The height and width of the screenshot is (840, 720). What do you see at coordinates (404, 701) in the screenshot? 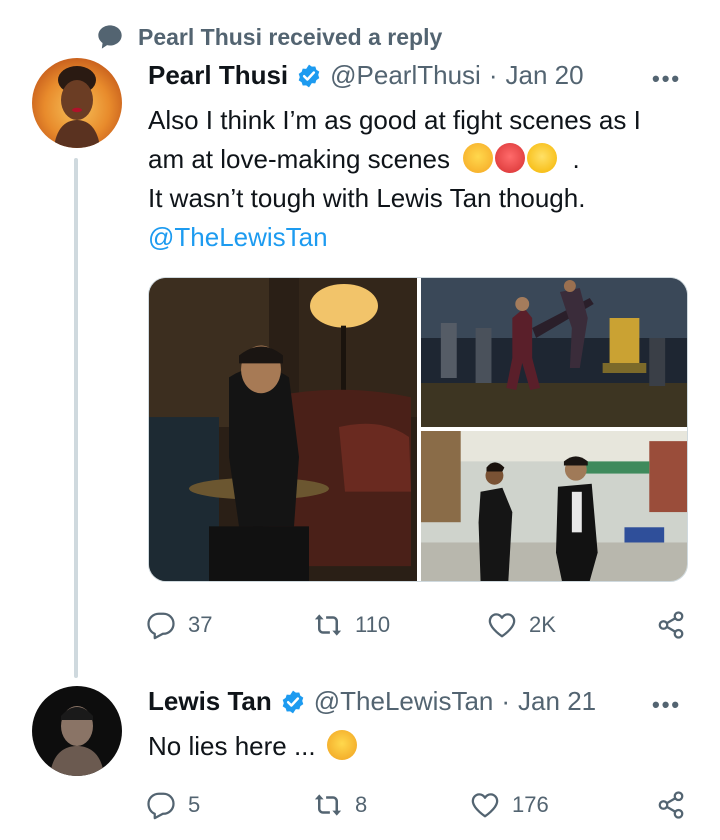
I see `author-handle: @TheLewisTan` at bounding box center [404, 701].